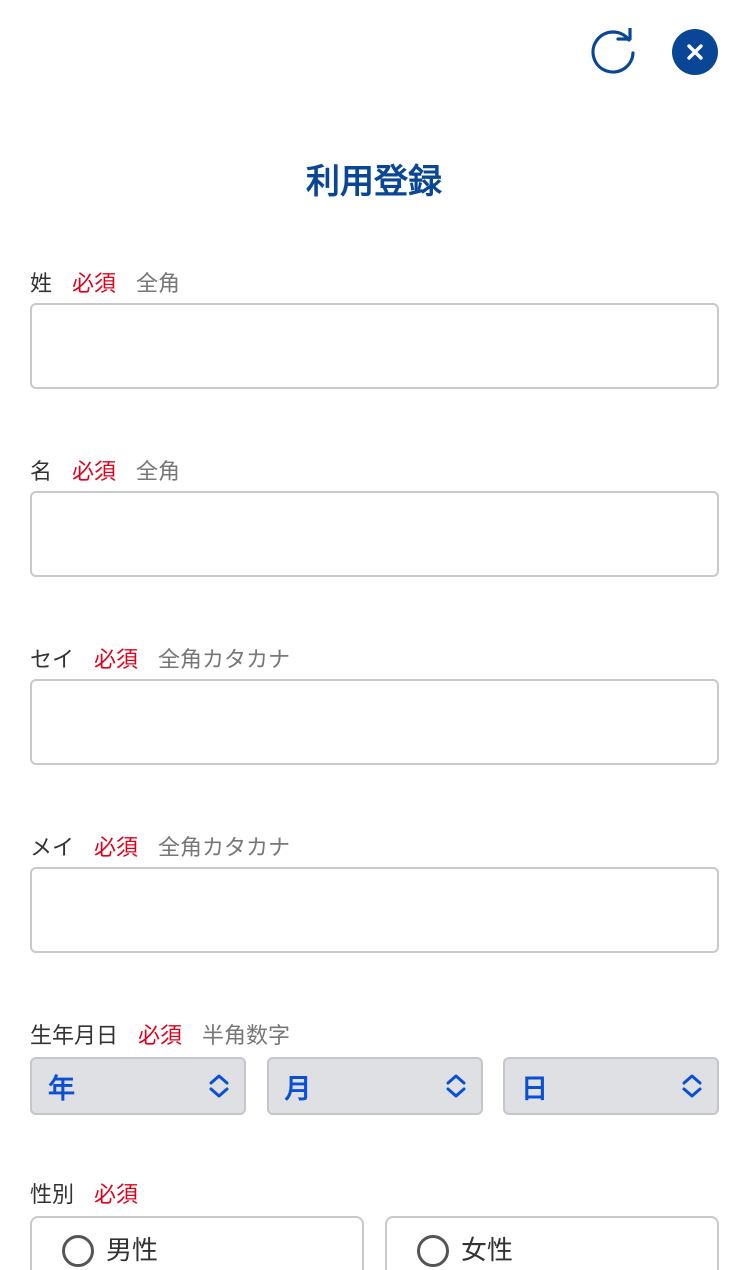  I want to click on select-value: 日, so click(534, 1089).